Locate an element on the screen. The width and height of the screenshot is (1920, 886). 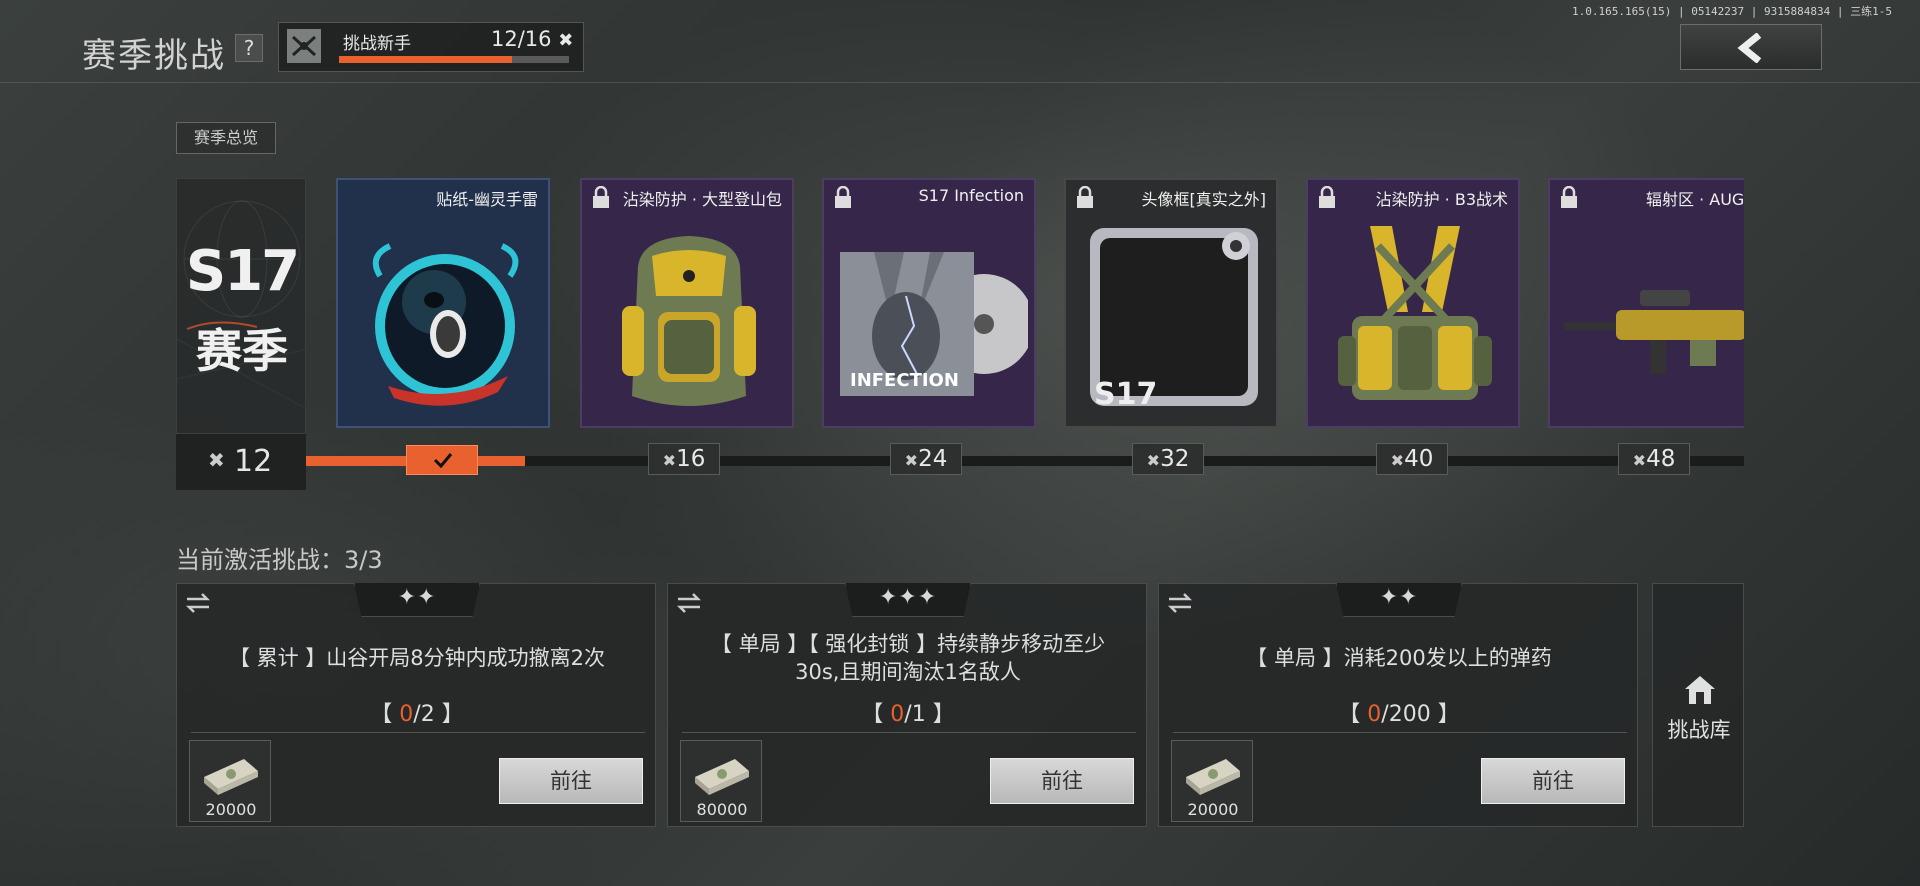
challenge-description: 【 单局 】消耗200发以上的弹药 is located at coordinates (1399, 658).